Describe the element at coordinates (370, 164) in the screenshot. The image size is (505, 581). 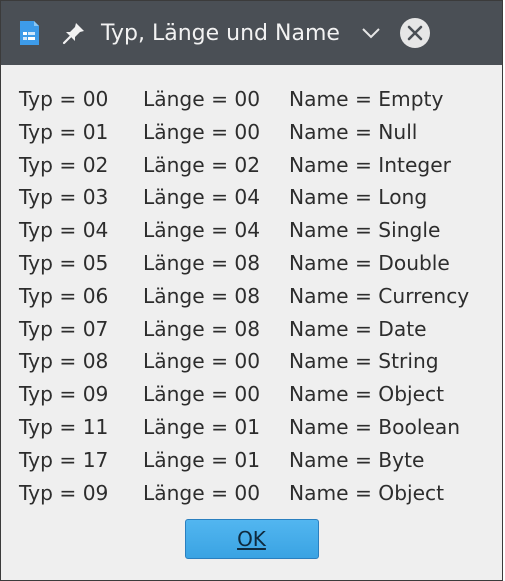
I see `name-value: Name = Integer` at that location.